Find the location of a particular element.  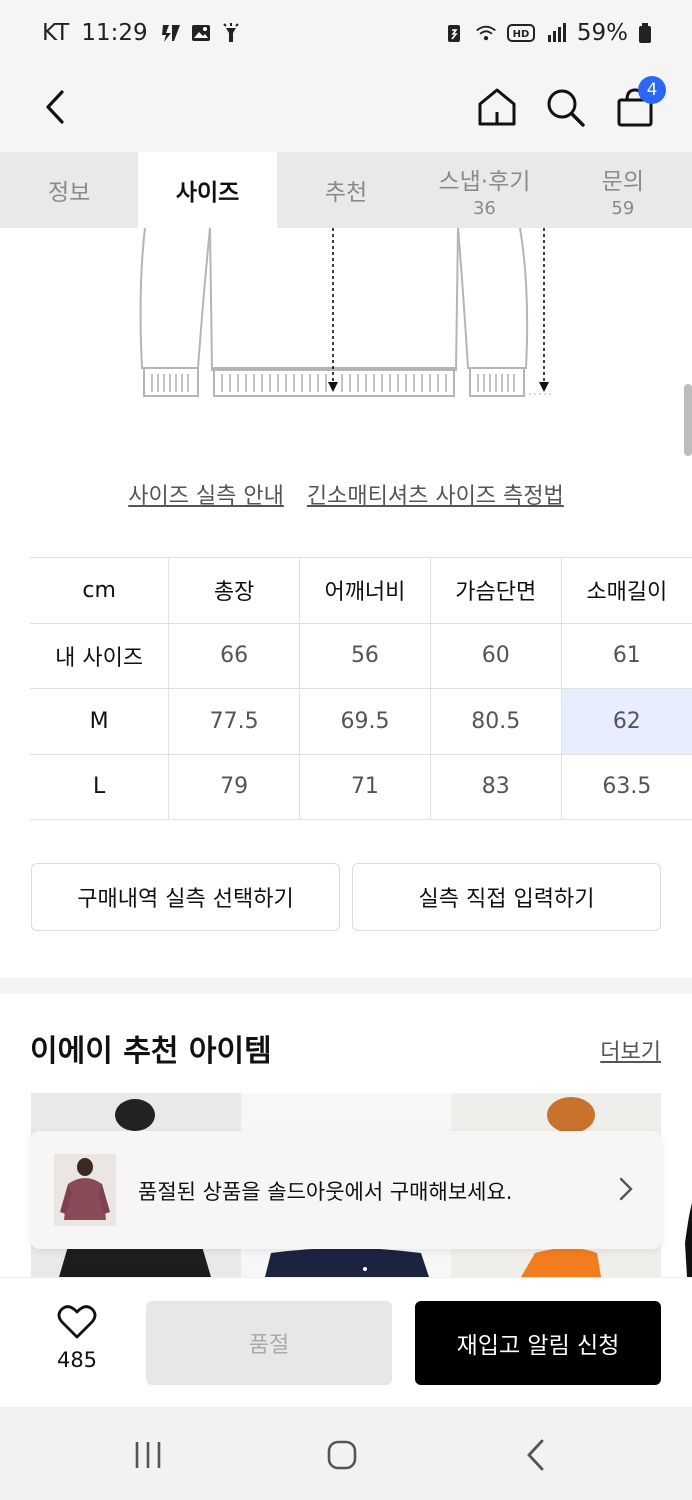

soldout-button: 품절 is located at coordinates (269, 1343).